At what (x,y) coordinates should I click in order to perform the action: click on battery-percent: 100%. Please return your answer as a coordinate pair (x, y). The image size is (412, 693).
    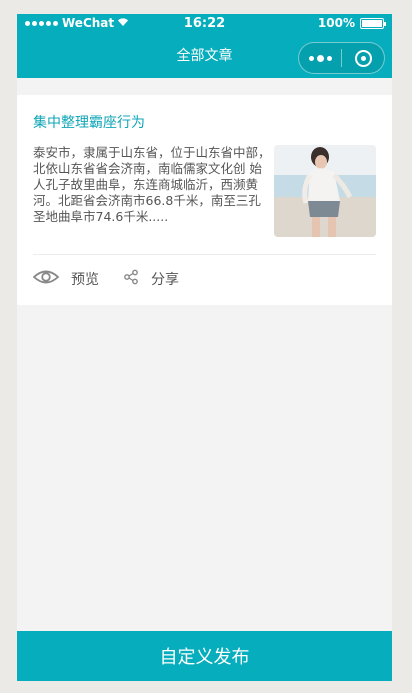
    Looking at the image, I should click on (336, 23).